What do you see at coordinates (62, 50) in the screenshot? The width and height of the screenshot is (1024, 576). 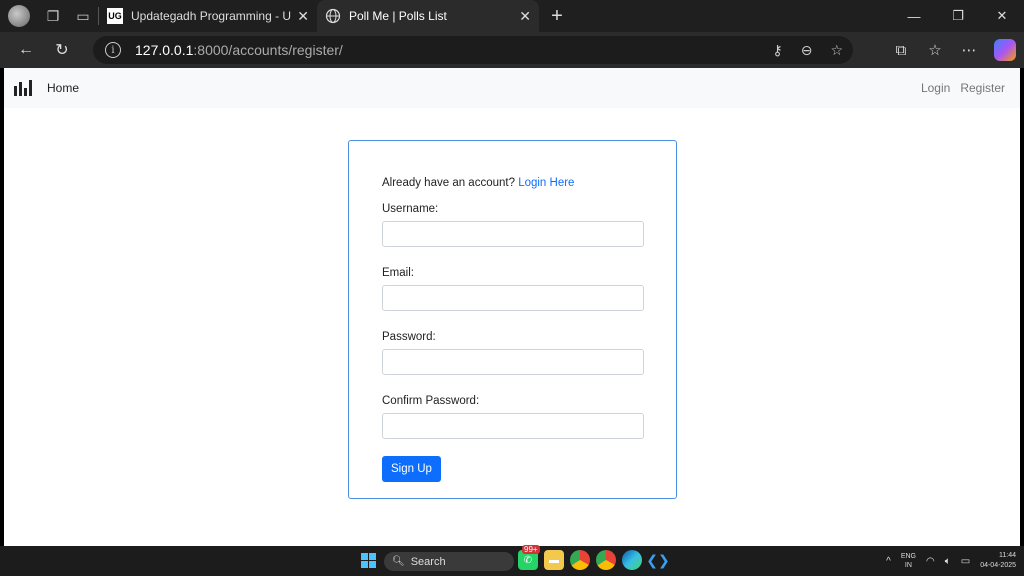 I see `refresh-icon: ↻` at bounding box center [62, 50].